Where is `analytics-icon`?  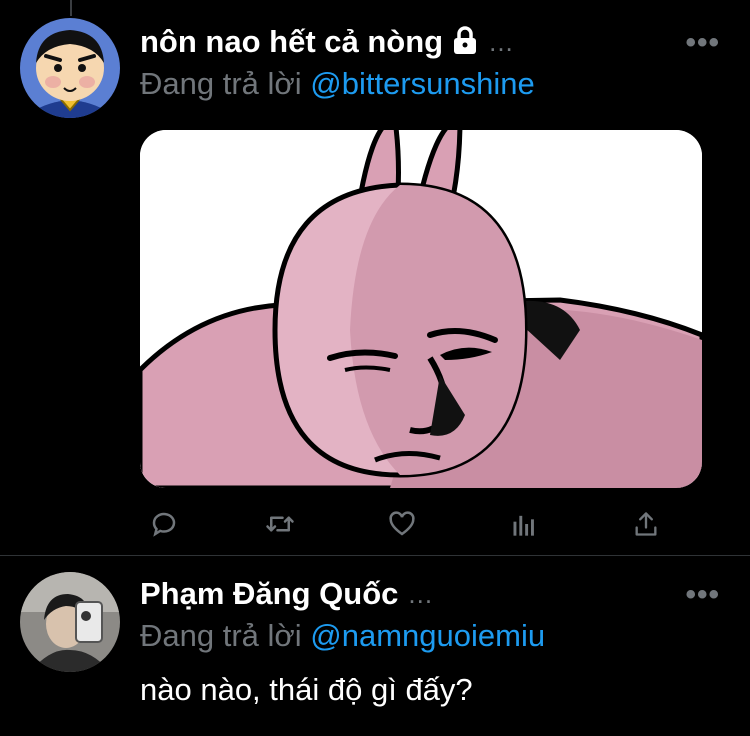
analytics-icon is located at coordinates (524, 524).